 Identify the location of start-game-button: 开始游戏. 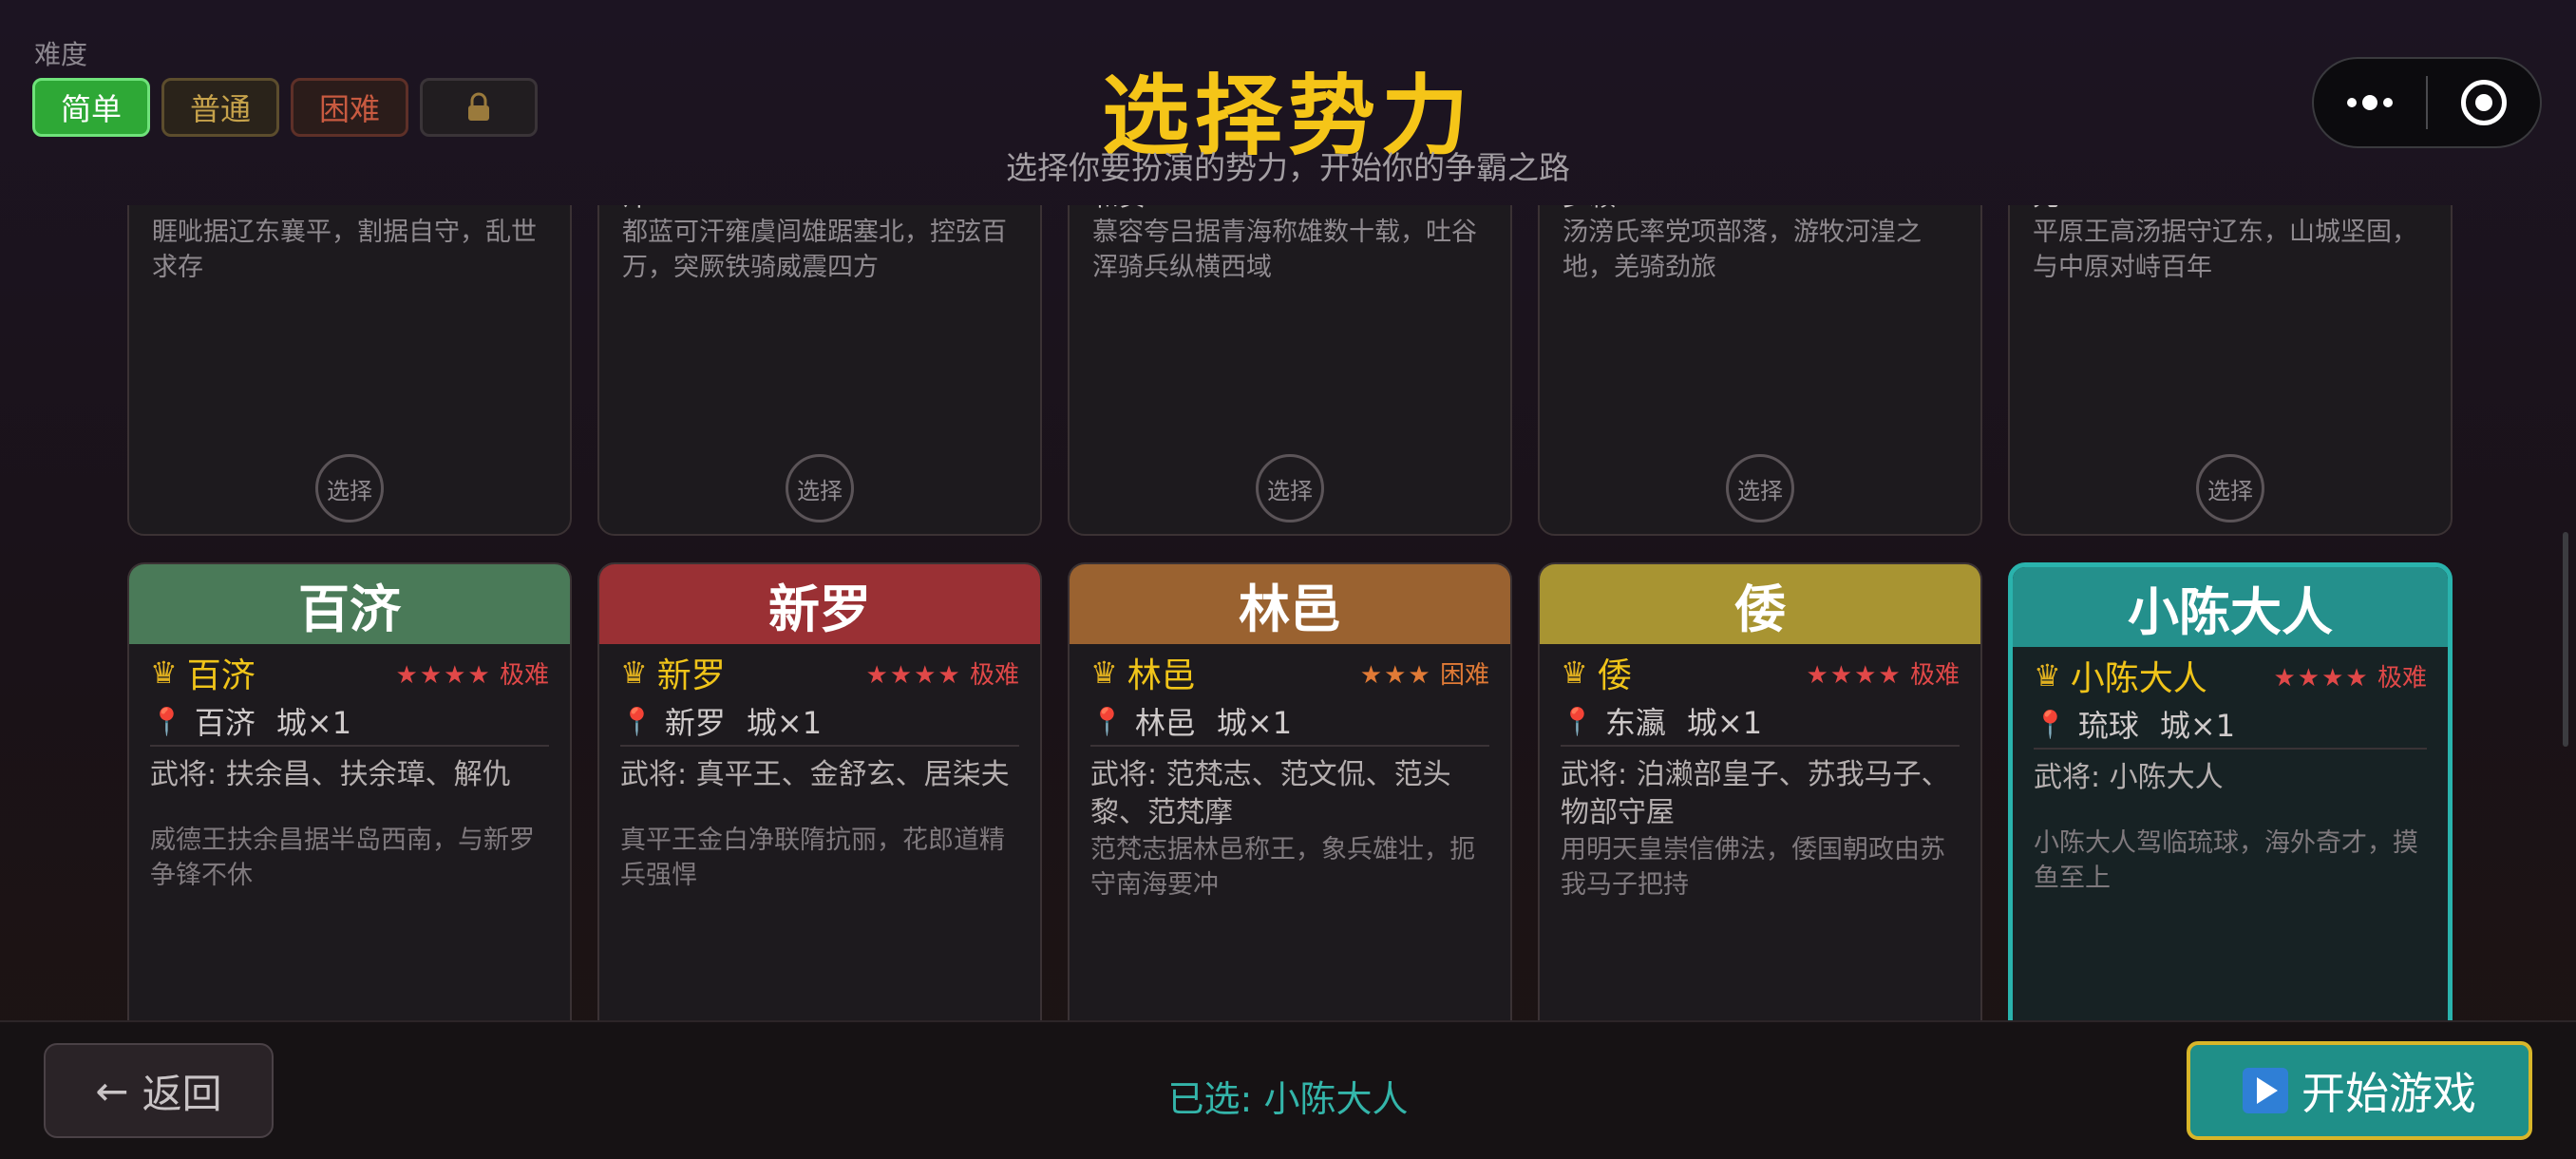
(2359, 1090).